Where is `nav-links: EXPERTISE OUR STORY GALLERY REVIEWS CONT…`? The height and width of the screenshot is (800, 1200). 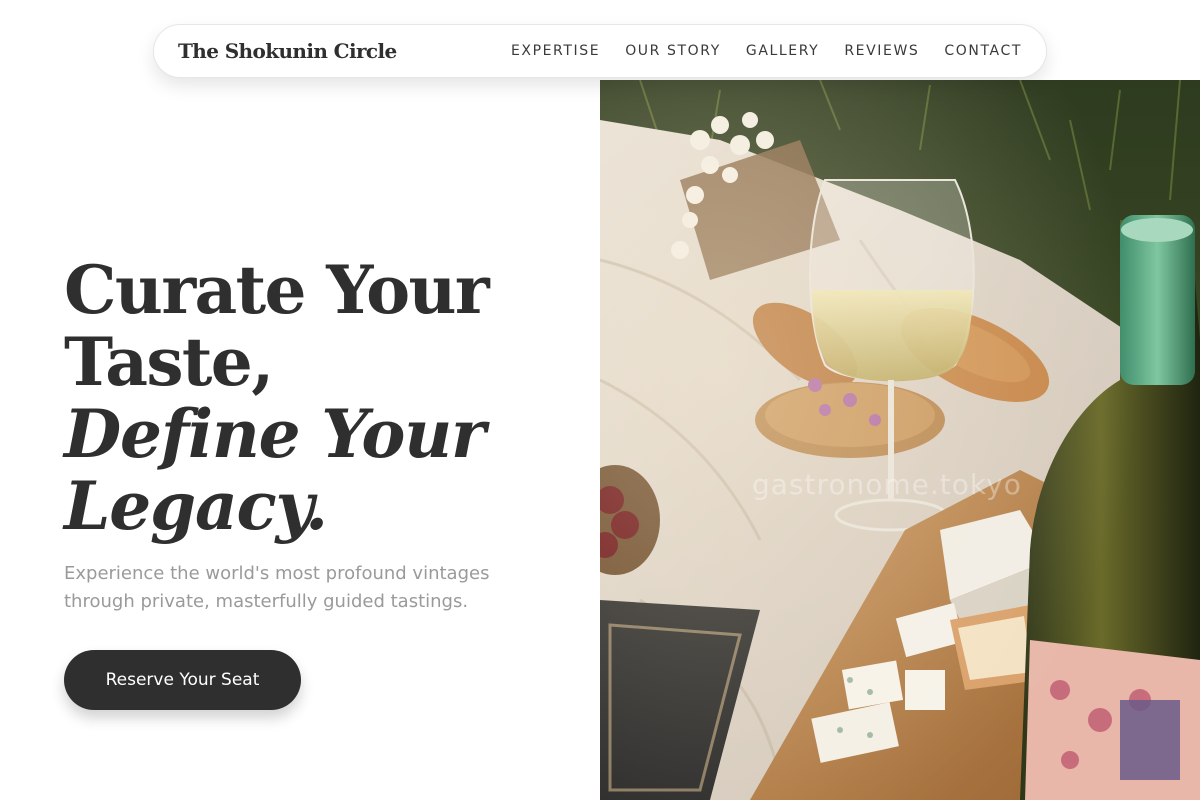 nav-links: EXPERTISE OUR STORY GALLERY REVIEWS CONT… is located at coordinates (766, 51).